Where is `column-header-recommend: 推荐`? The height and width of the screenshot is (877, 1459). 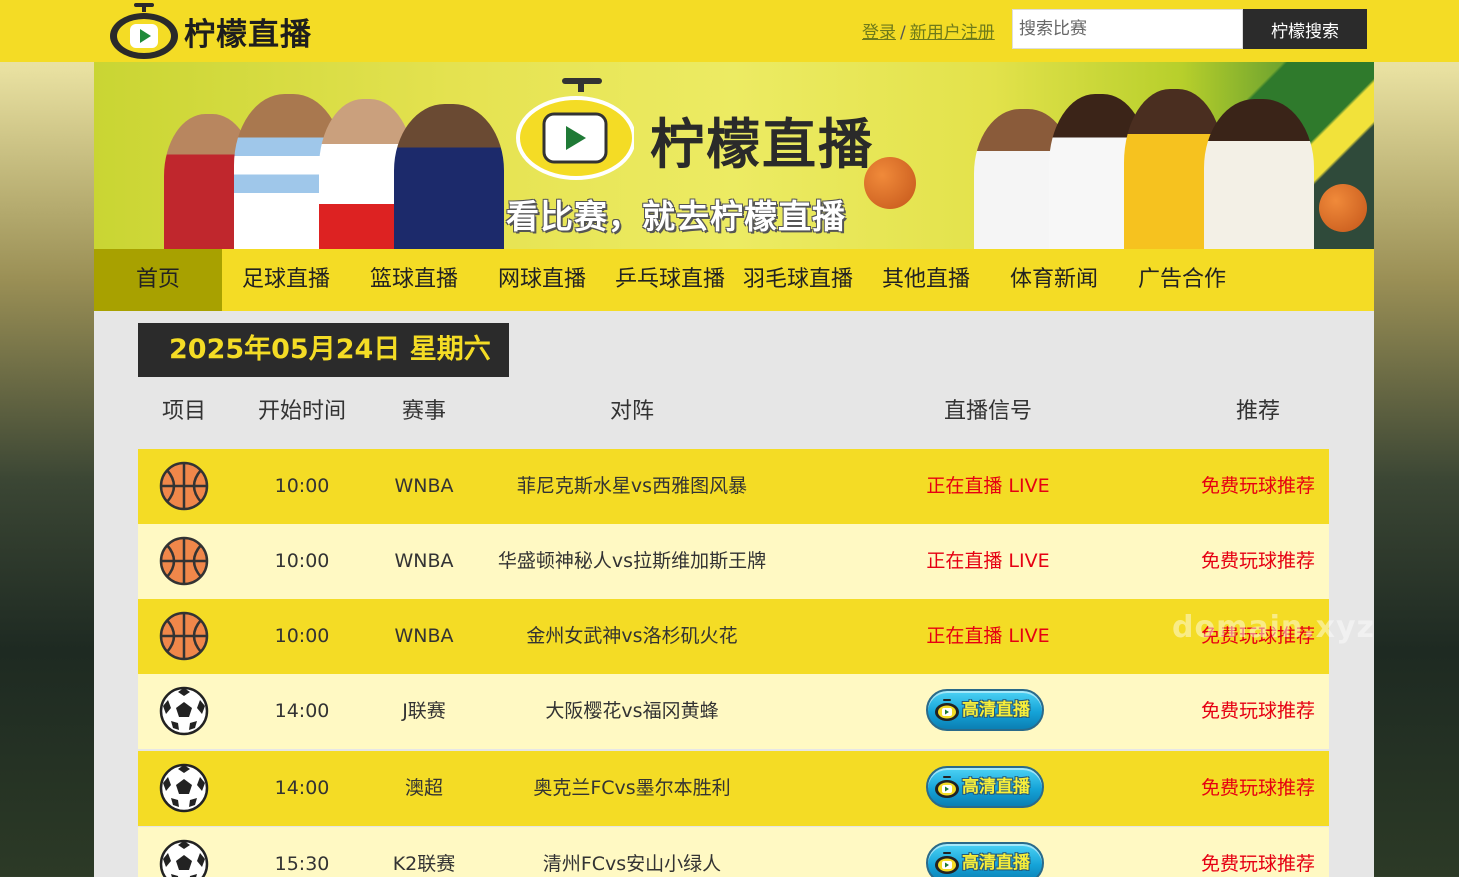
column-header-recommend: 推荐 is located at coordinates (1257, 411).